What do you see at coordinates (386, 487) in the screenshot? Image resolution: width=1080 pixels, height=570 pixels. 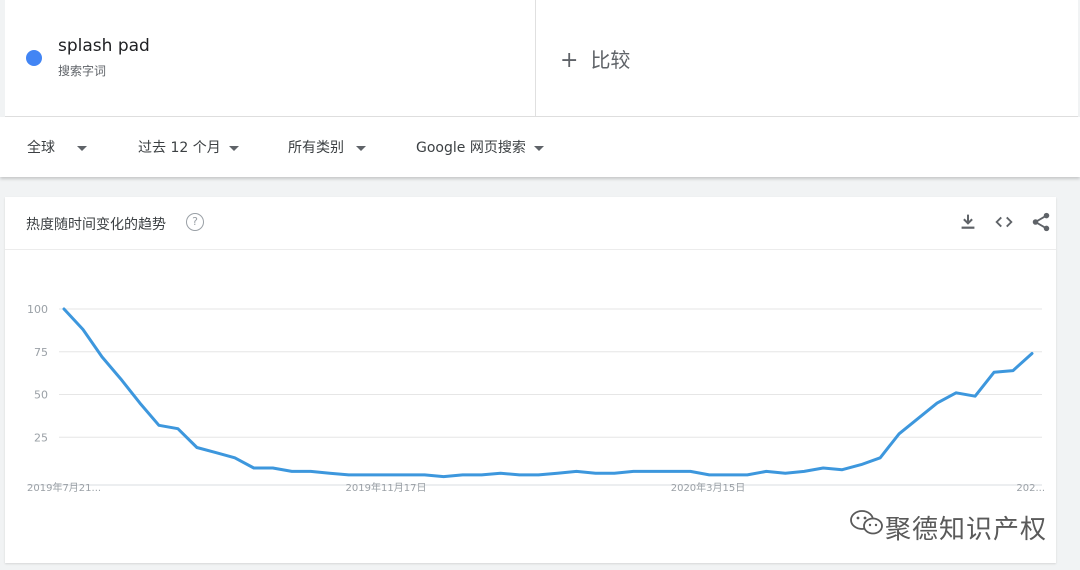 I see `x-tick-label: 2019年11月17日` at bounding box center [386, 487].